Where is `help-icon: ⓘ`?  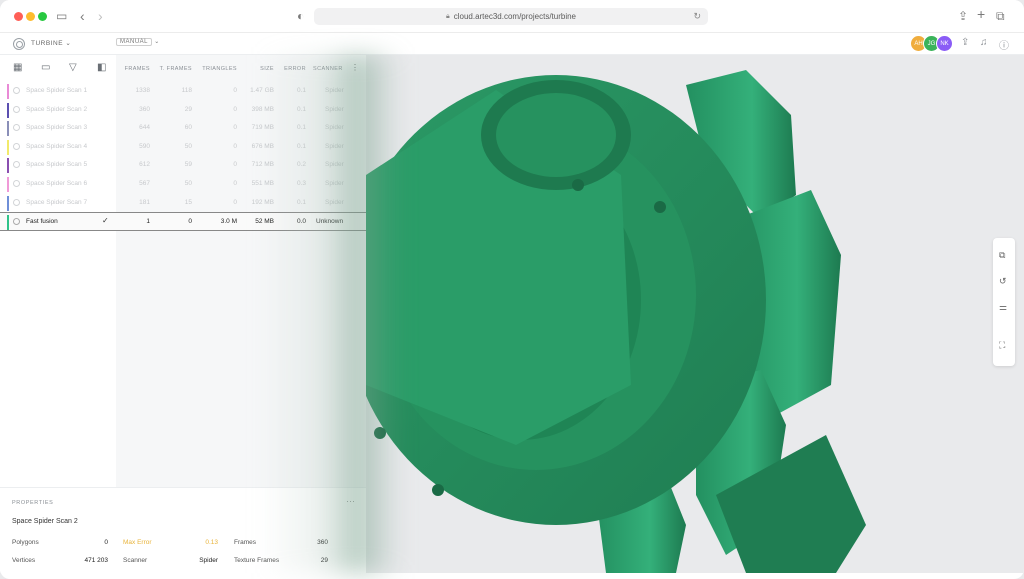
help-icon: ⓘ is located at coordinates (1004, 44).